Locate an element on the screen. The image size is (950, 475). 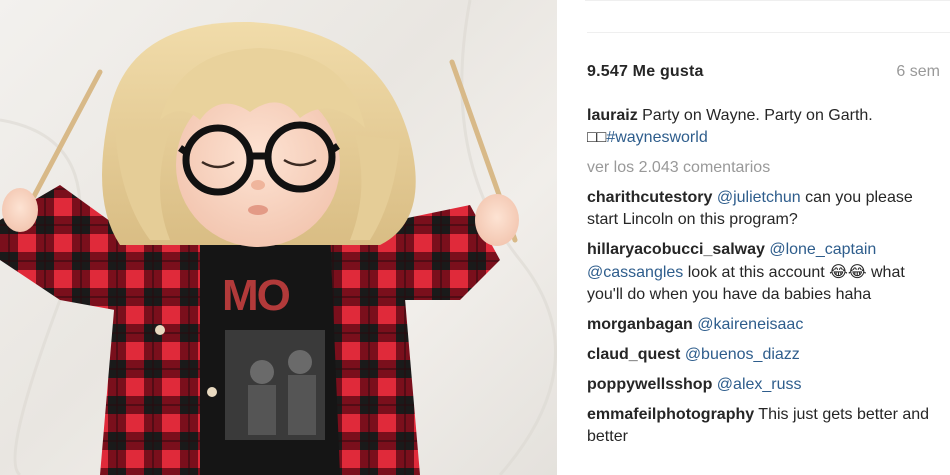
comment-username: morganbagan is located at coordinates (640, 324).